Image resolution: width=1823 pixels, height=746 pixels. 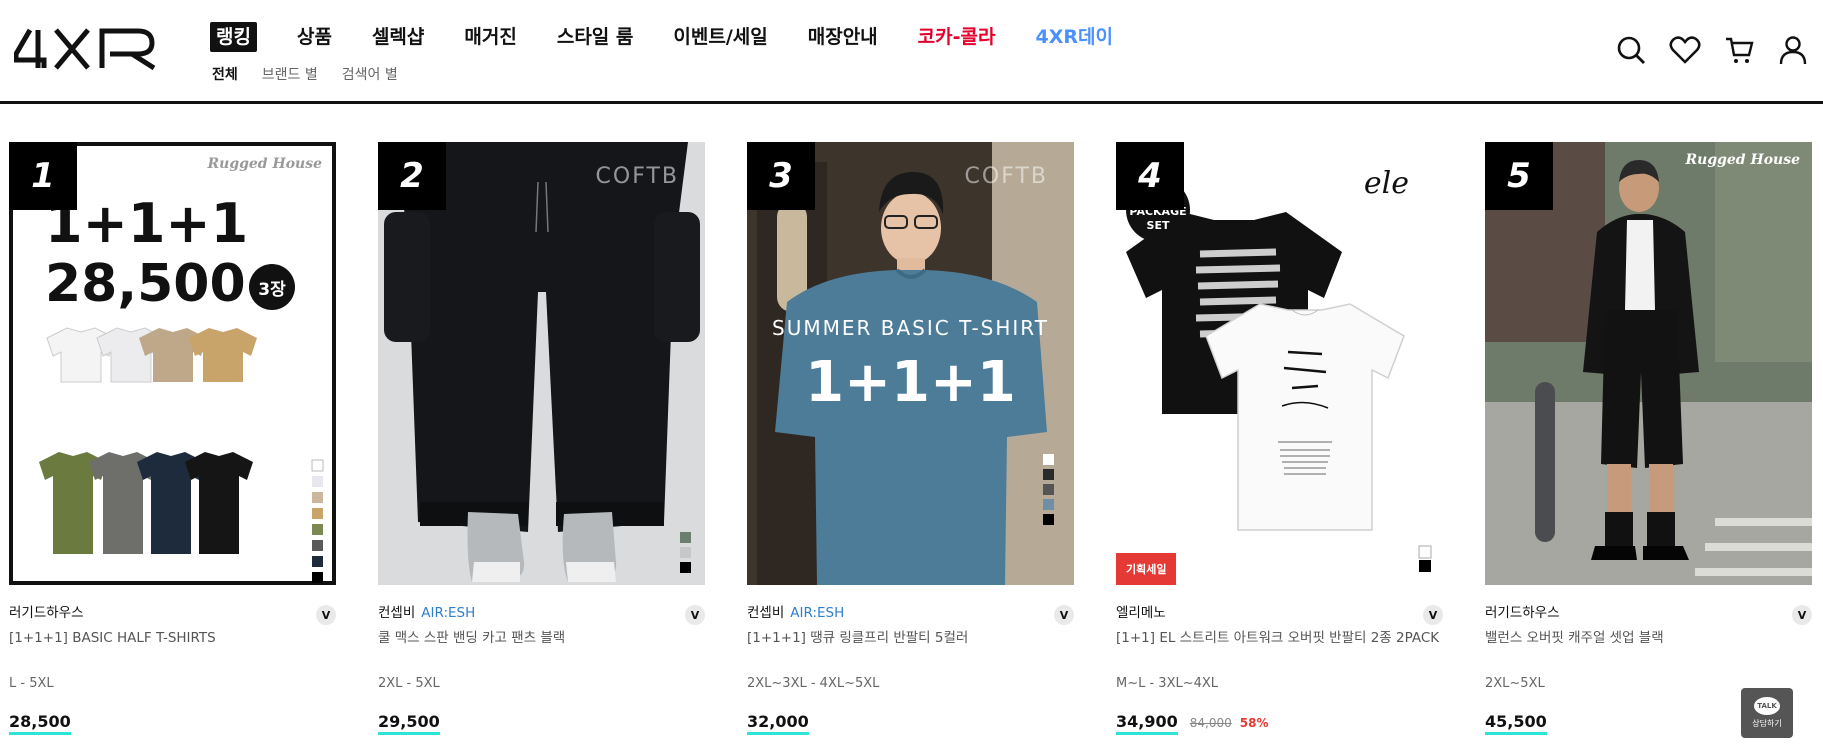 I want to click on cart-icon, so click(x=1739, y=50).